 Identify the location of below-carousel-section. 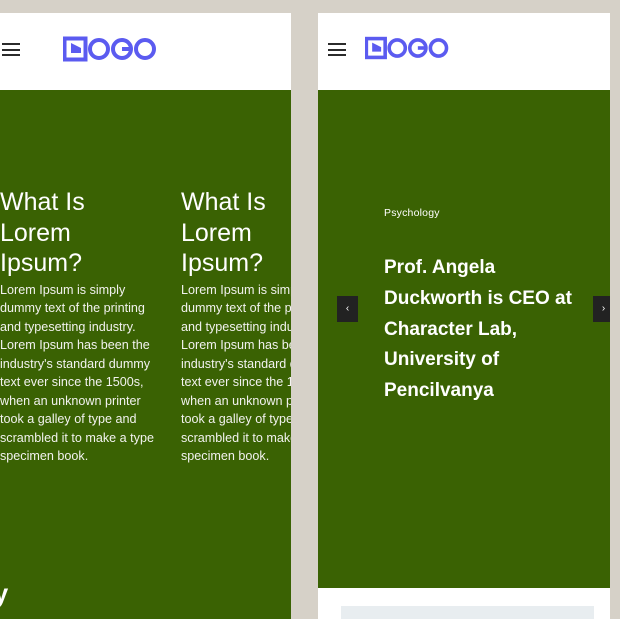
(464, 603).